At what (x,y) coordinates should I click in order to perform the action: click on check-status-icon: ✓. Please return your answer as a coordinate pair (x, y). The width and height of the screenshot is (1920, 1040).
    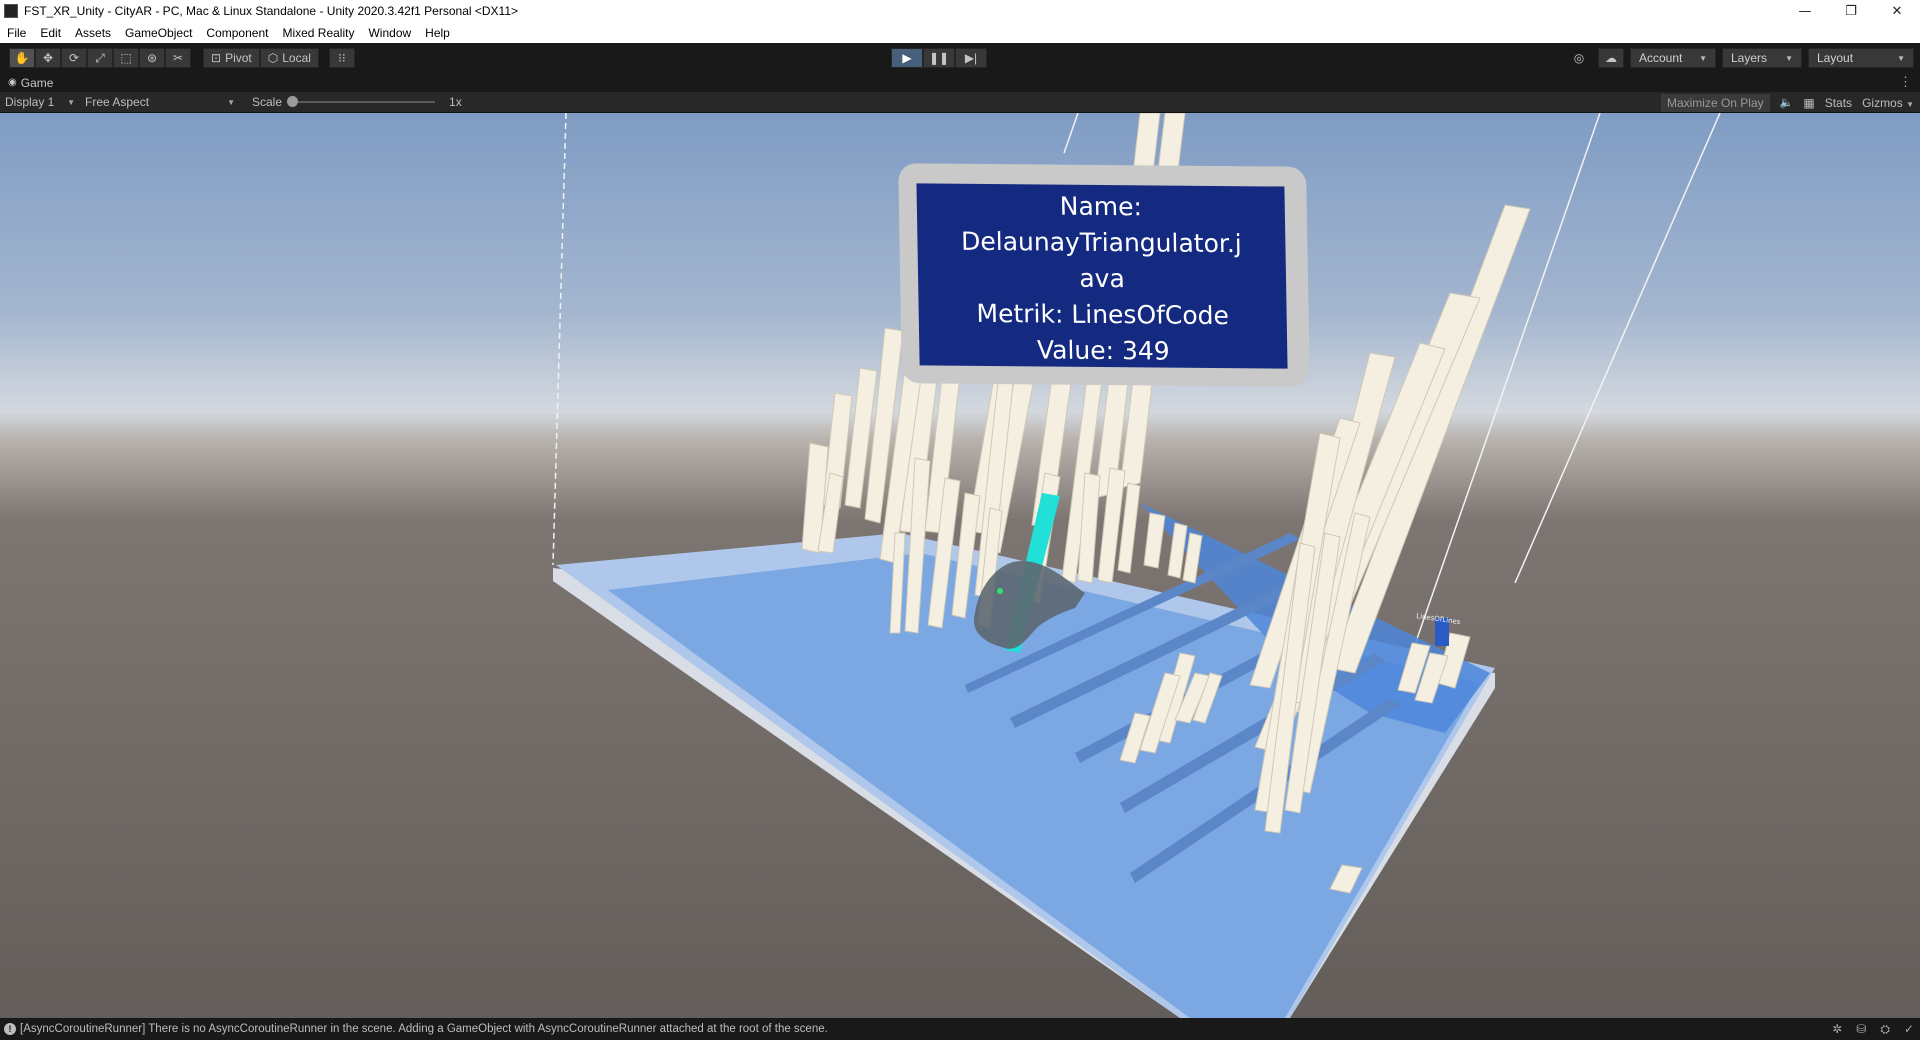
    Looking at the image, I should click on (1909, 1029).